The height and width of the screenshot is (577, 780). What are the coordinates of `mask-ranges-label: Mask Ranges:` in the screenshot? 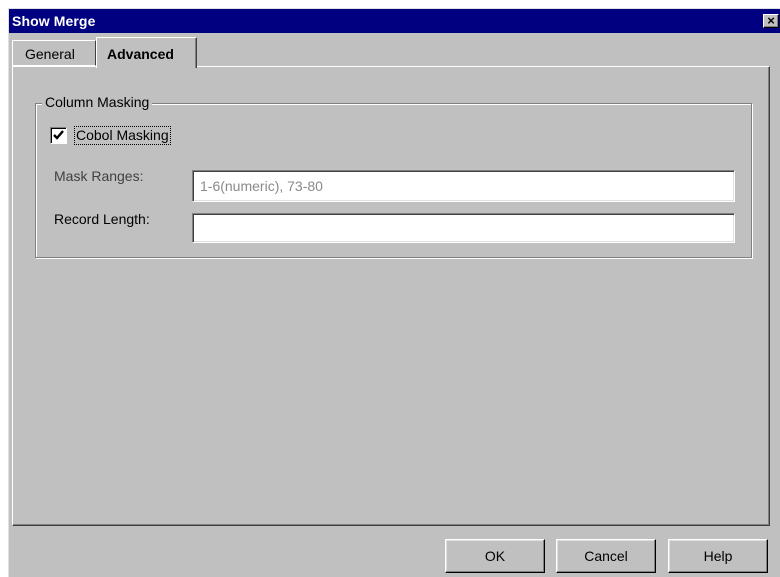 It's located at (99, 176).